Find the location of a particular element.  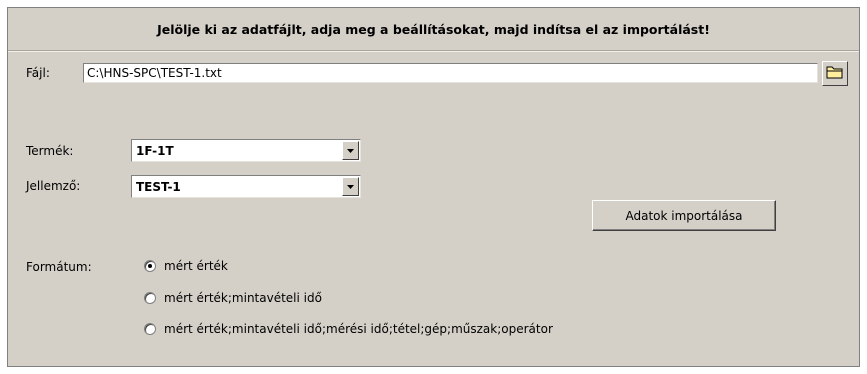

product-select: 1F-1T is located at coordinates (246, 150).